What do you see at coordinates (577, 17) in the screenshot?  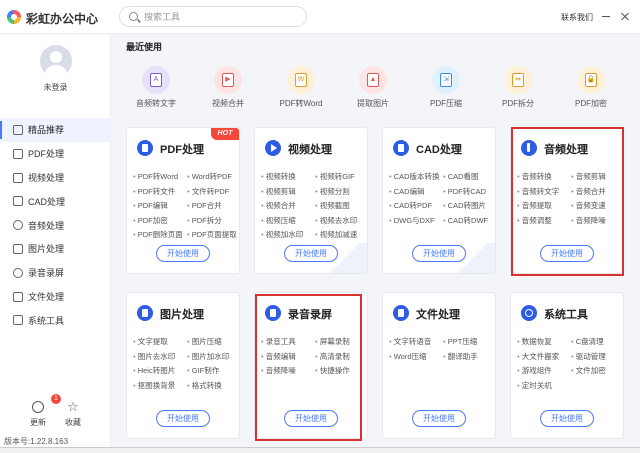 I see `contact-us-link: 联系我们` at bounding box center [577, 17].